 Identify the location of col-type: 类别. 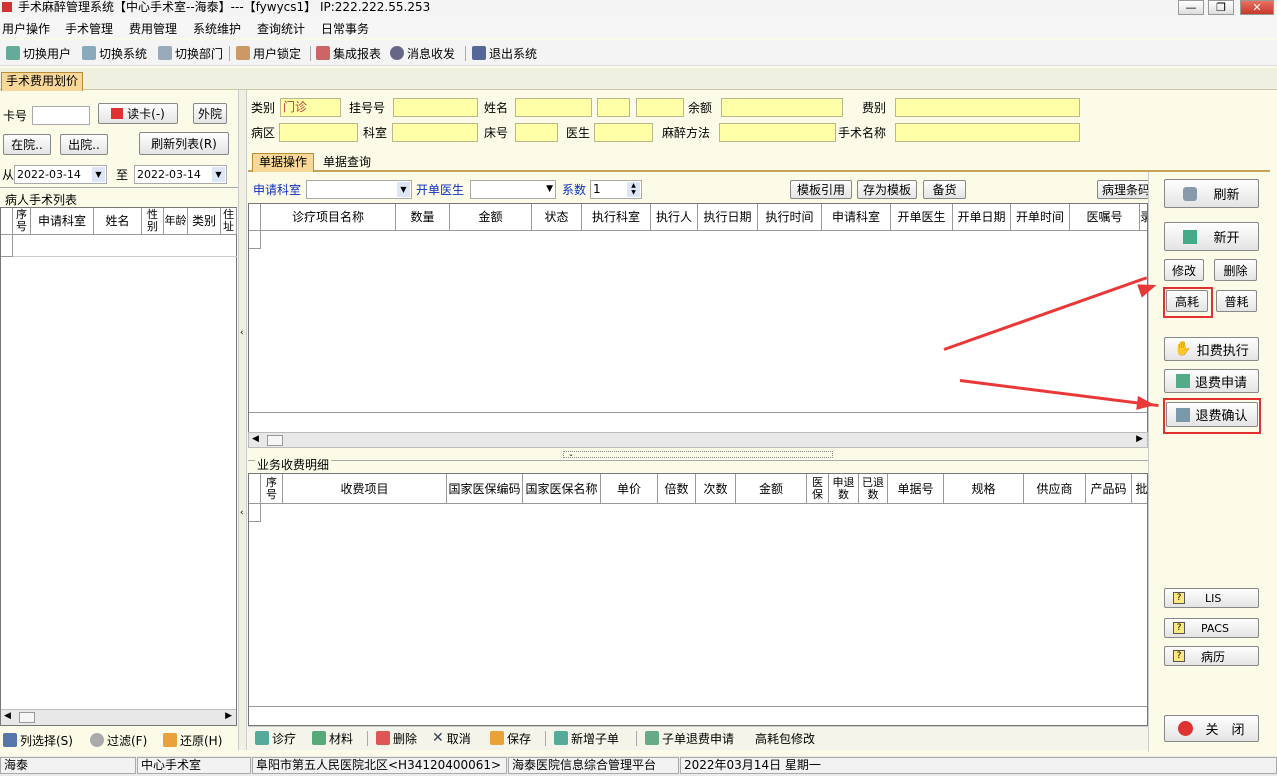
(204, 221).